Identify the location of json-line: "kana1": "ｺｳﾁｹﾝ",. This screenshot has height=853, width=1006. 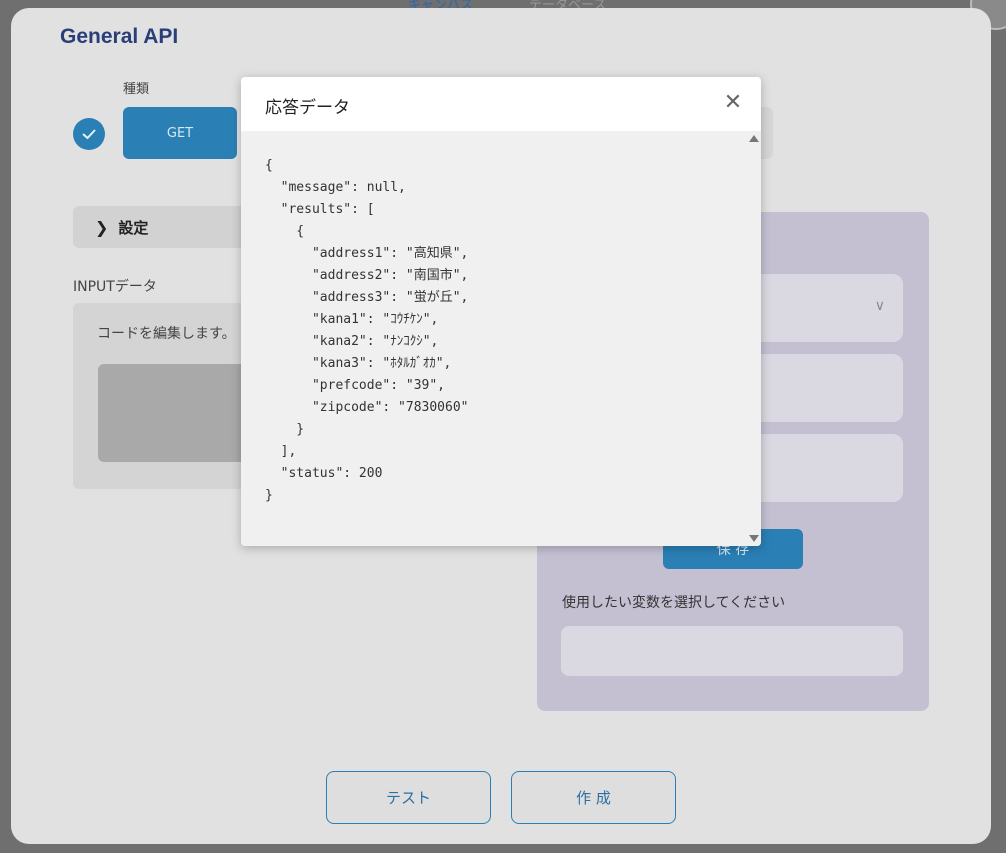
(375, 319).